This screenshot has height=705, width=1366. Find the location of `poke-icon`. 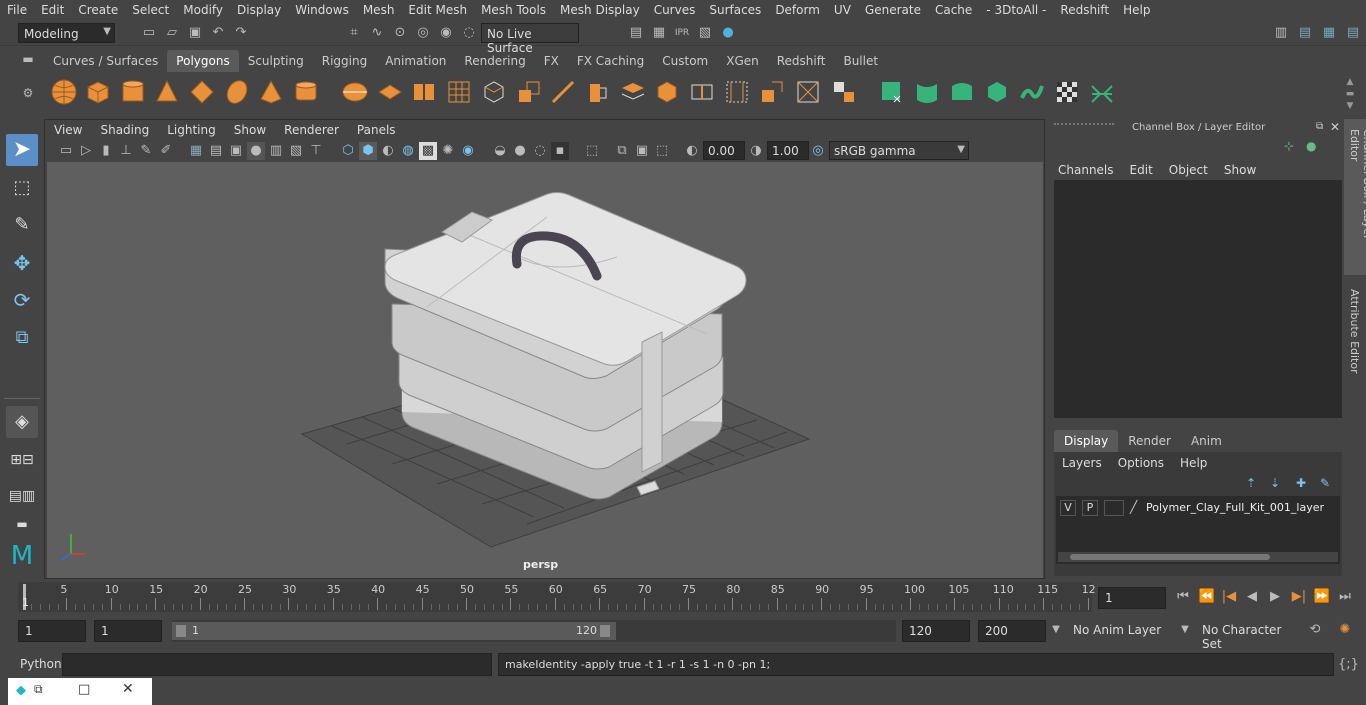

poke-icon is located at coordinates (808, 92).